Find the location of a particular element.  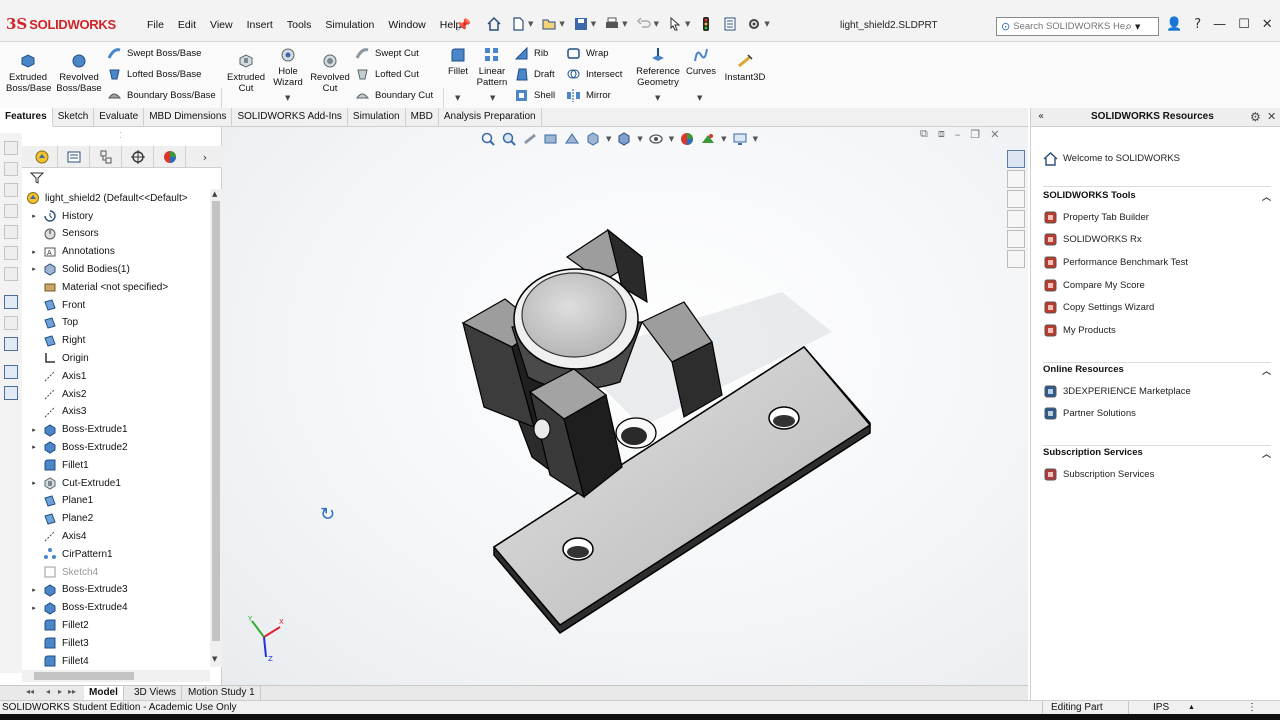

appearances-icon is located at coordinates (1016, 239).